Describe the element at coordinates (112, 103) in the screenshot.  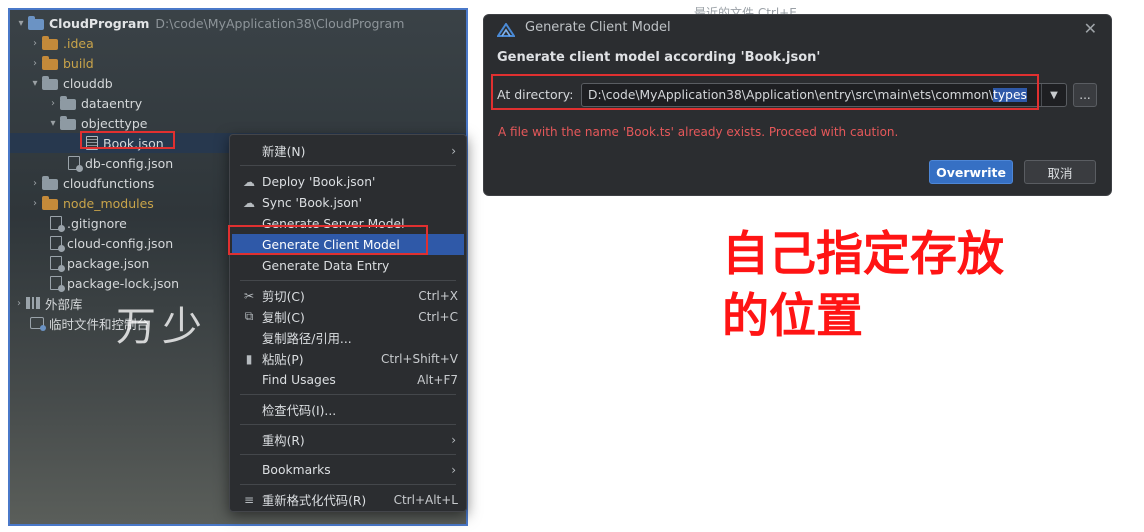
I see `tree-item-label: dataentry` at that location.